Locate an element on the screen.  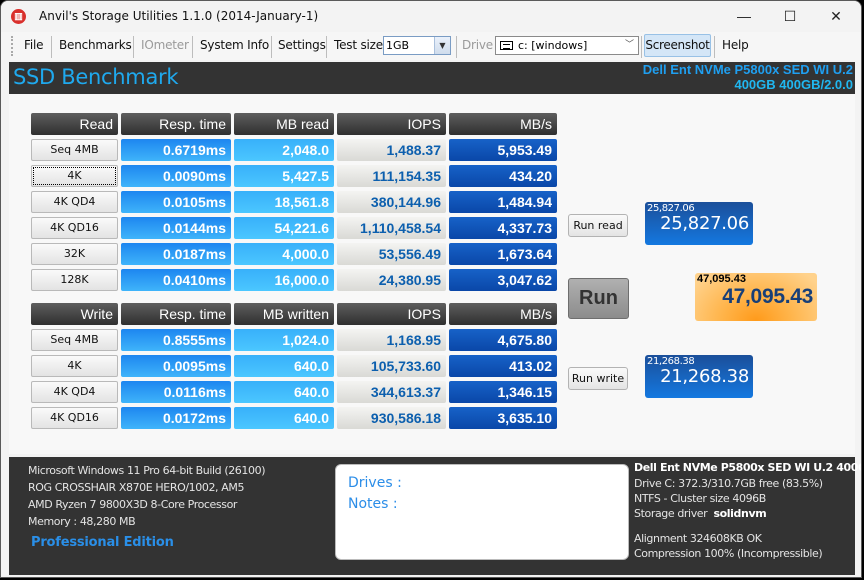
drives-label: Drives : is located at coordinates (375, 483).